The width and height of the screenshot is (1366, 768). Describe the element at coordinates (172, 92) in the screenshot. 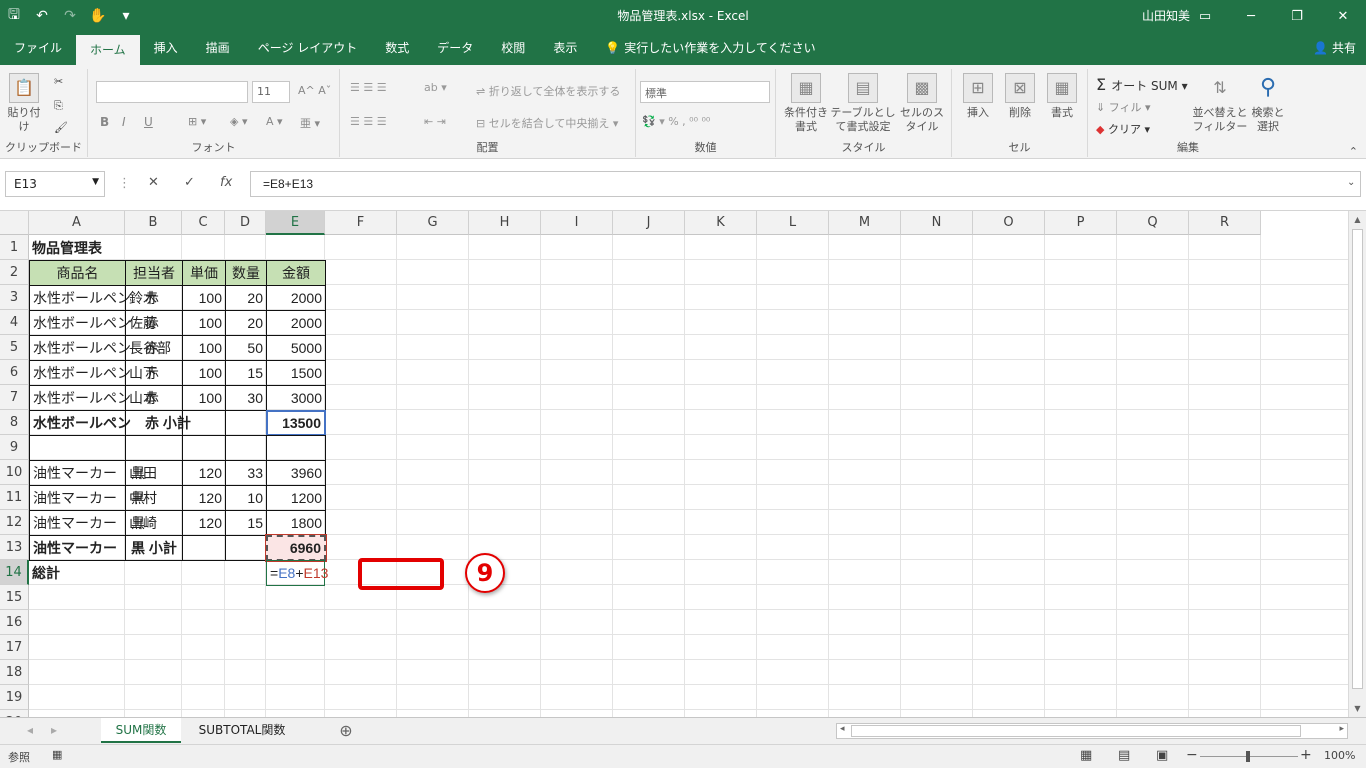

I see `font-name-box` at that location.